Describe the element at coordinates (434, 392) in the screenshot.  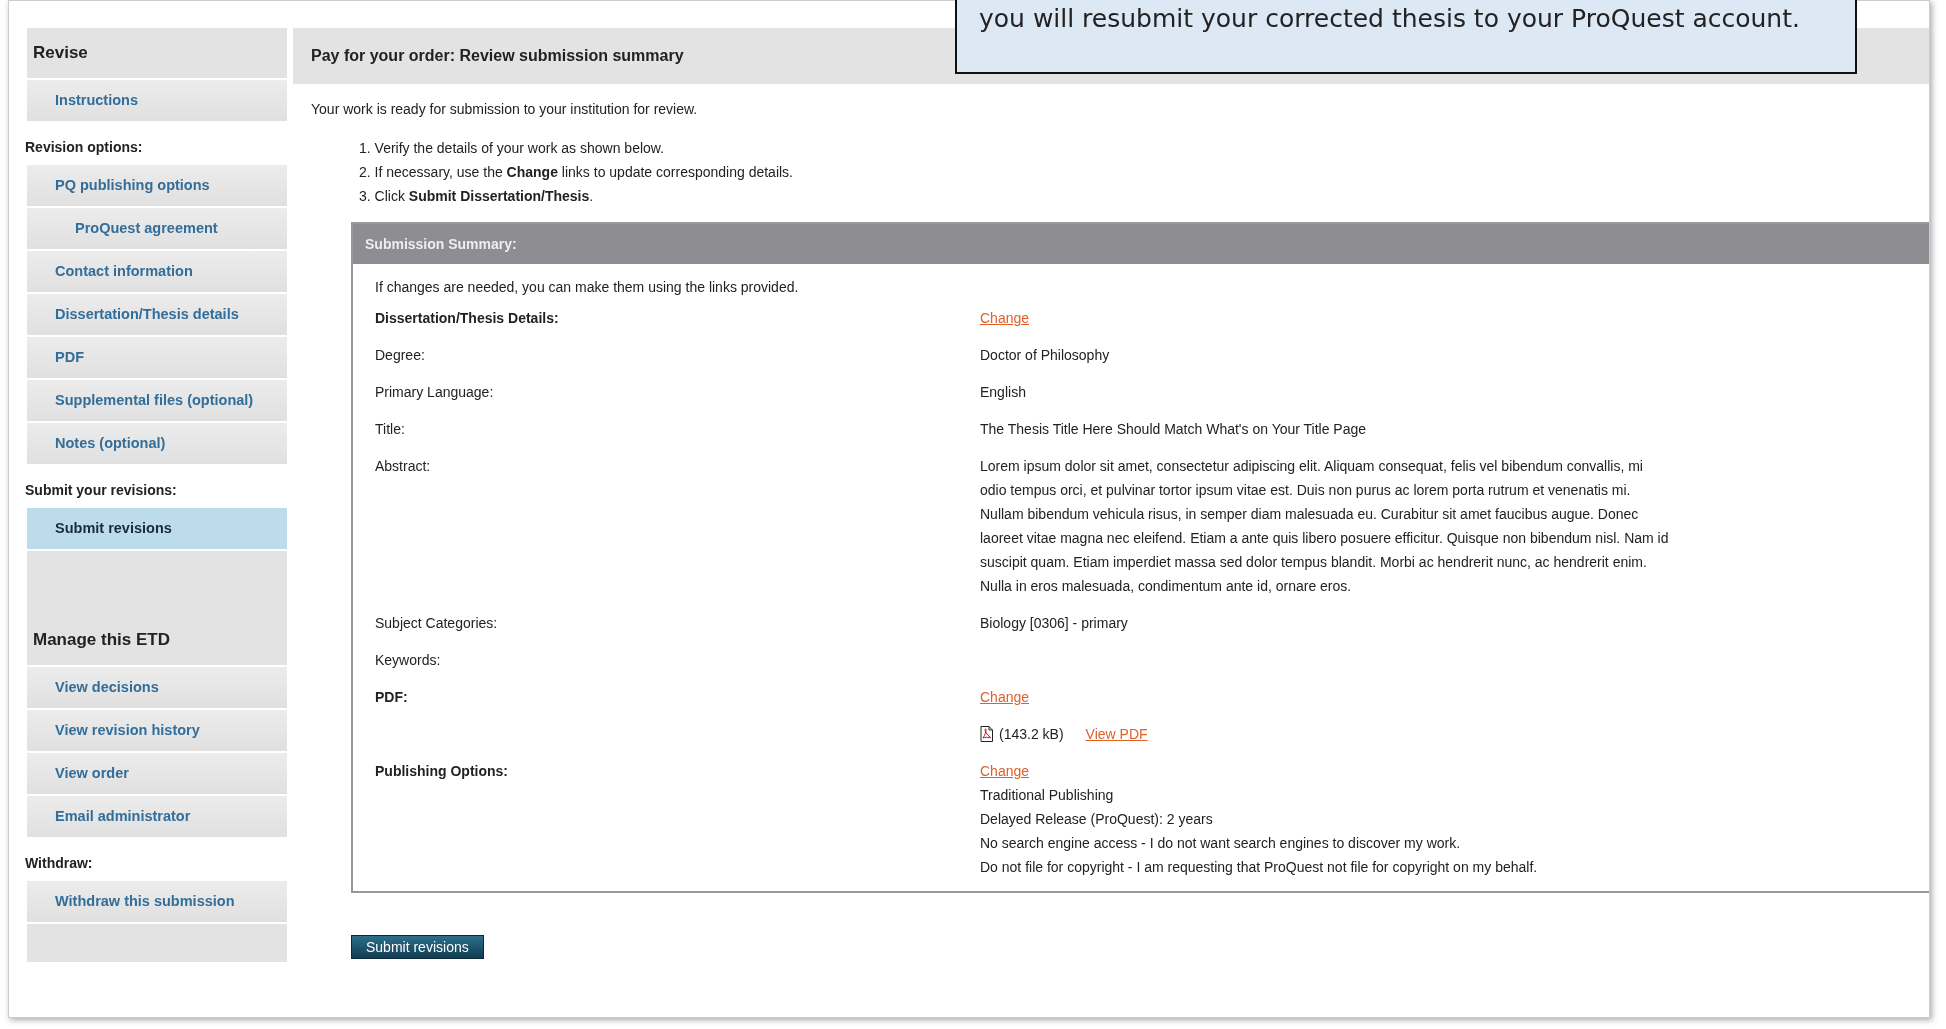
I see `field-label: Primary Language:` at that location.